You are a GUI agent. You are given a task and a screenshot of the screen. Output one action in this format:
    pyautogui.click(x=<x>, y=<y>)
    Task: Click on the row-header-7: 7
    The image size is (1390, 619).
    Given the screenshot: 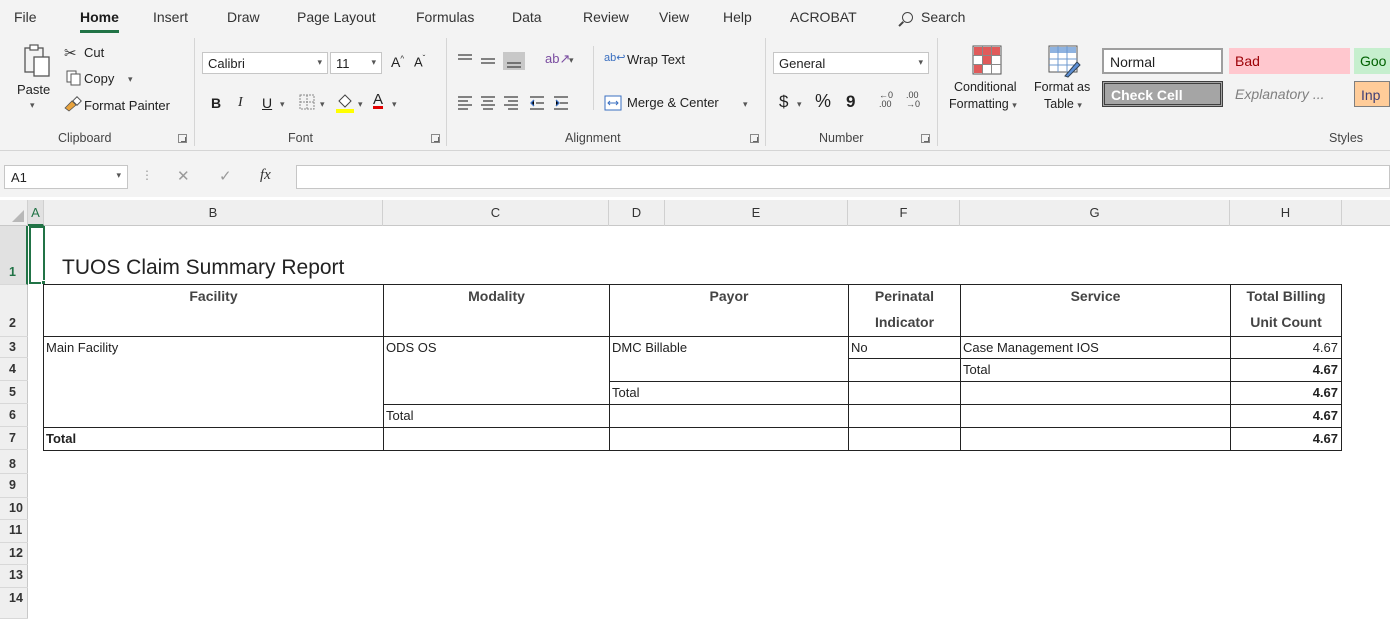 What is the action you would take?
    pyautogui.click(x=14, y=438)
    